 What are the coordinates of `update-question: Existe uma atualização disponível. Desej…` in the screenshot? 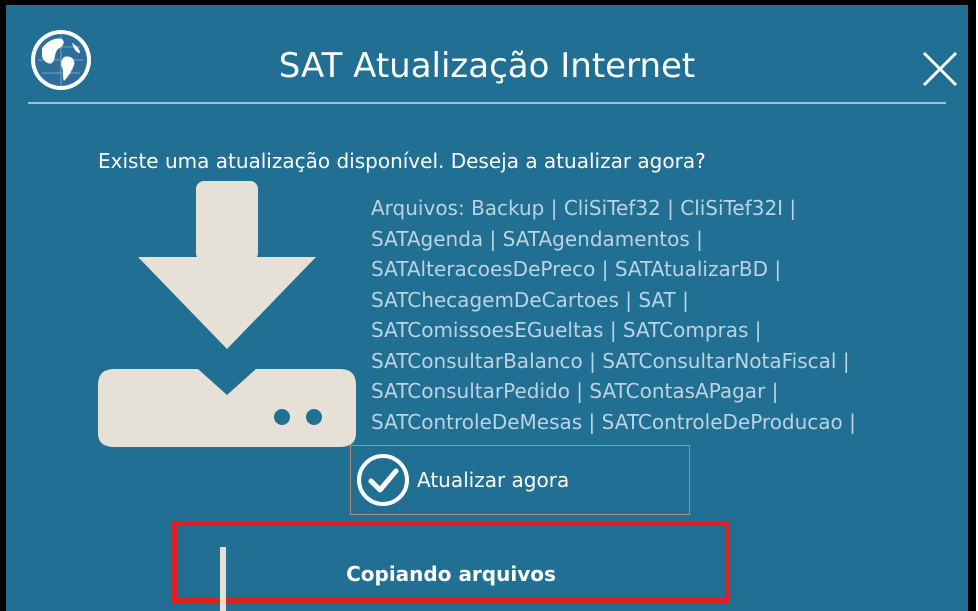 It's located at (402, 161).